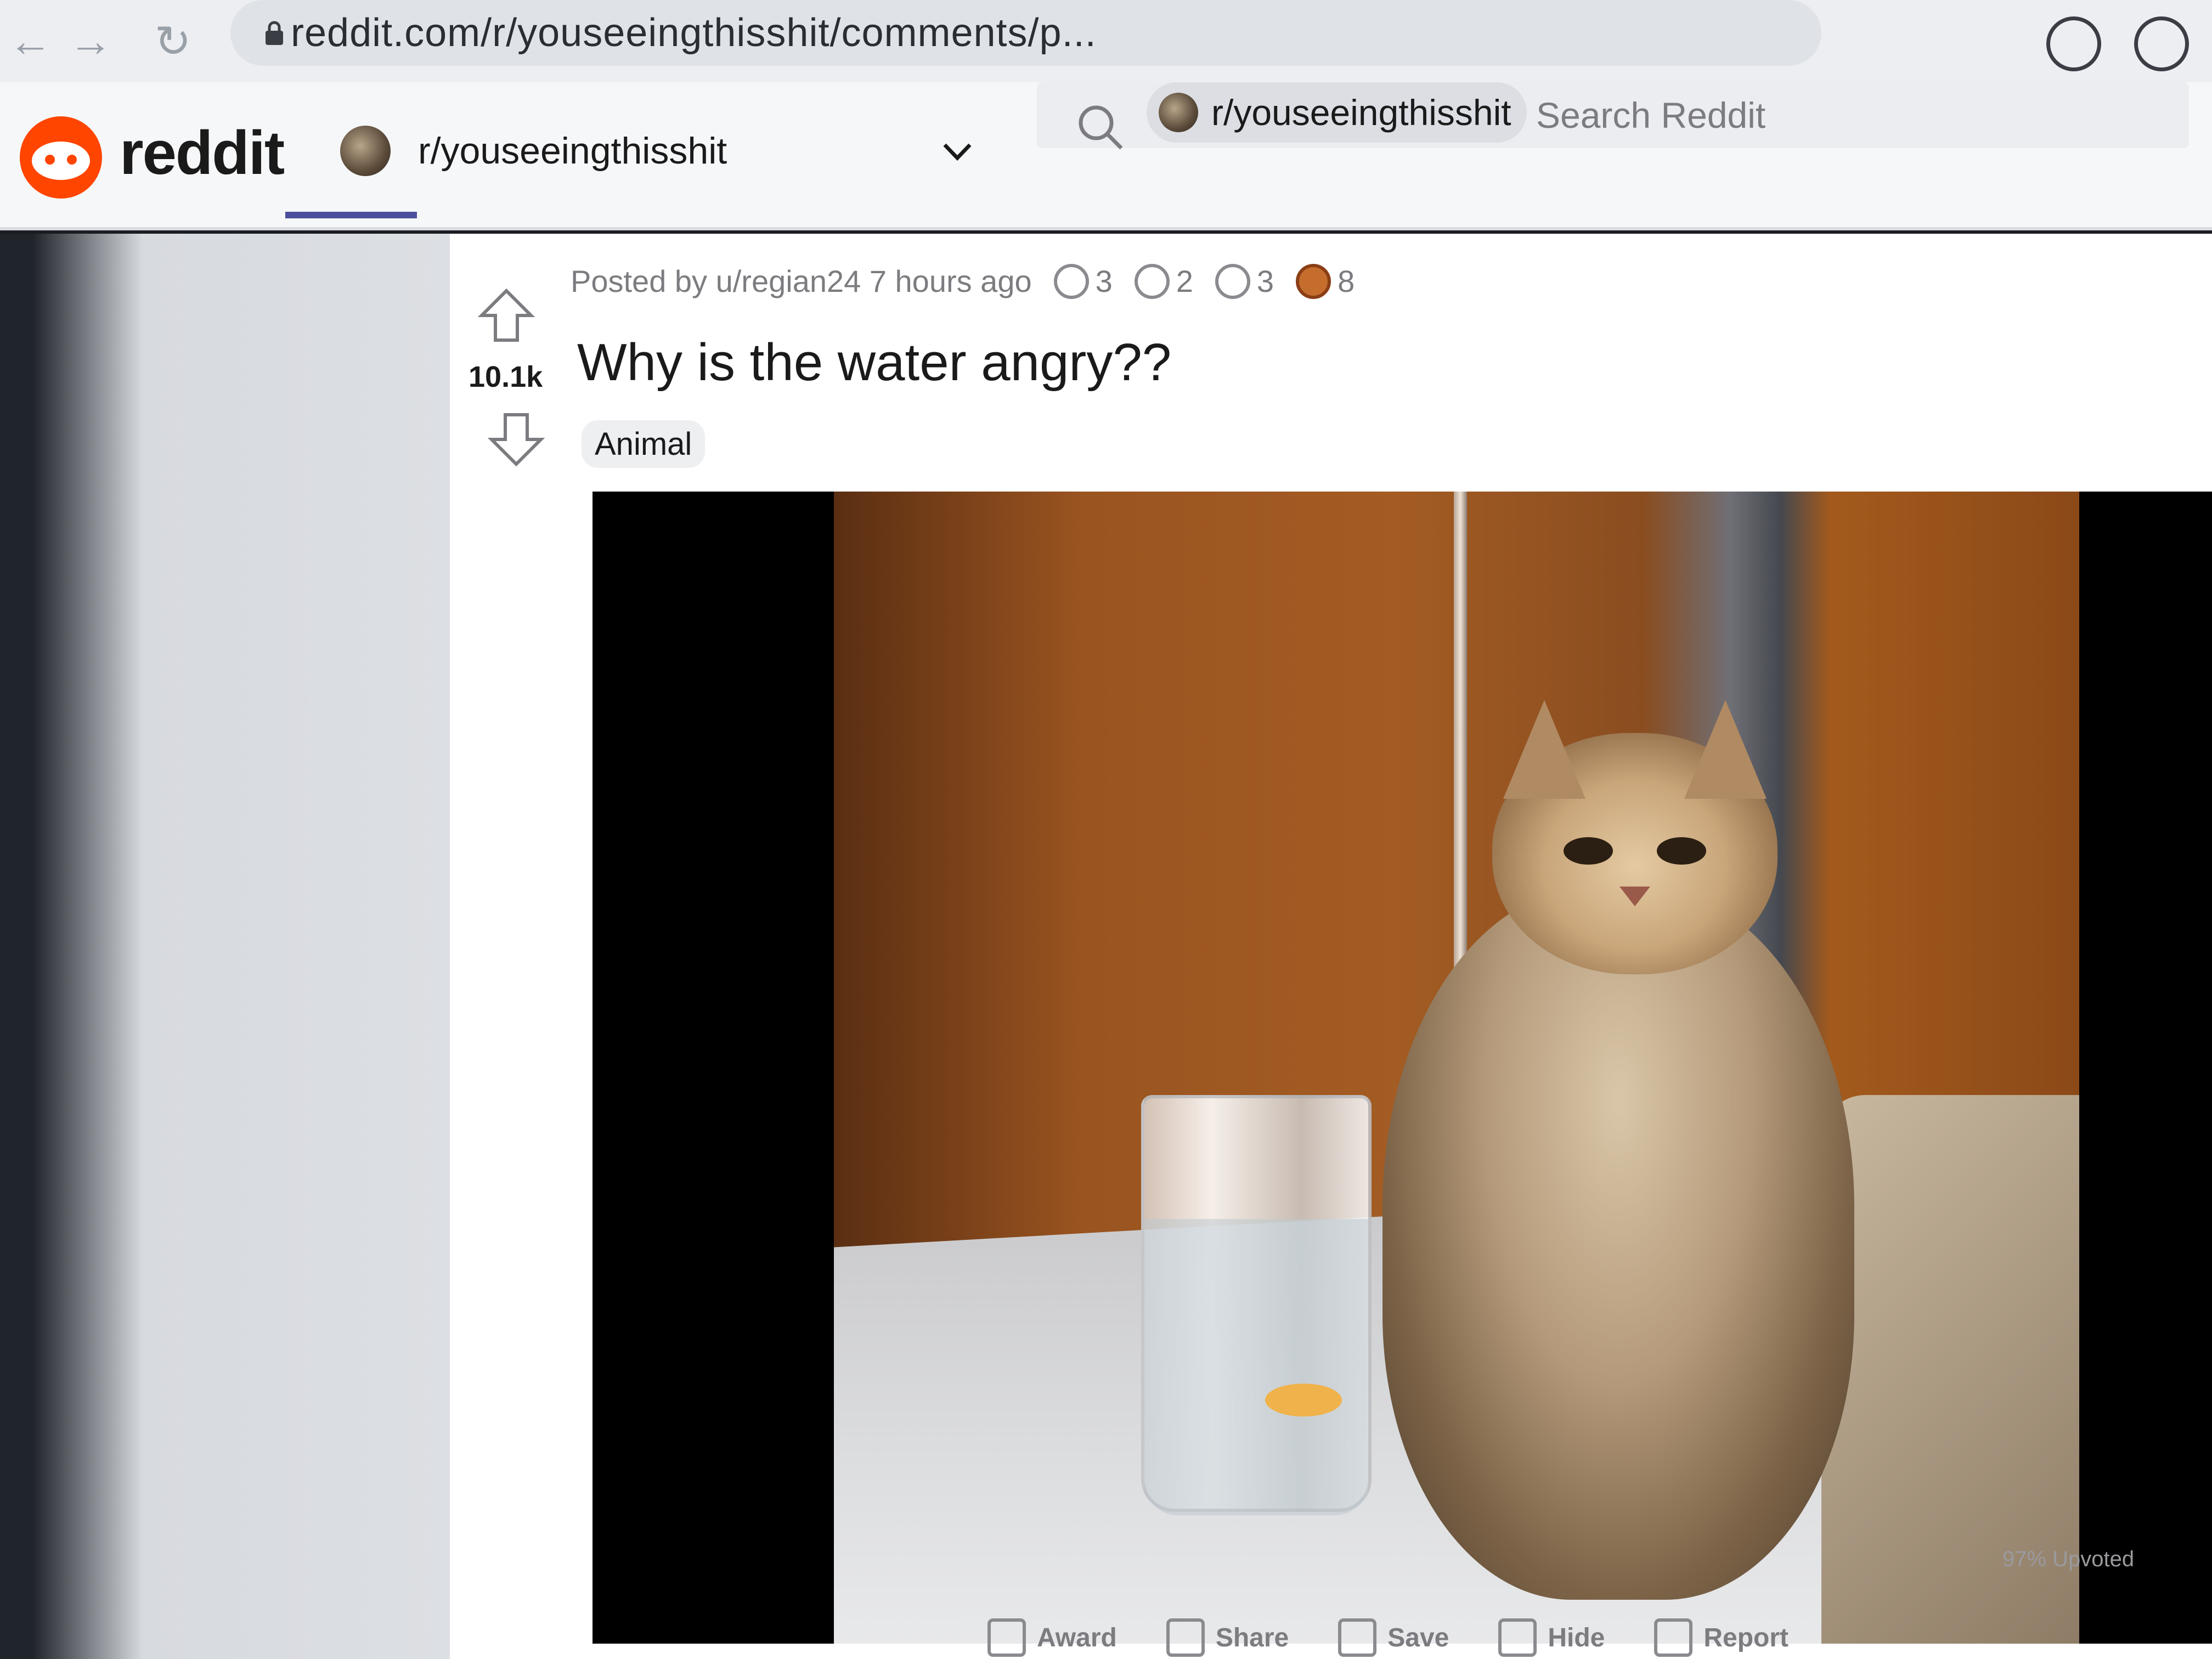 The height and width of the screenshot is (1659, 2212). Describe the element at coordinates (50, 160) in the screenshot. I see `snoo-eye-left` at that location.